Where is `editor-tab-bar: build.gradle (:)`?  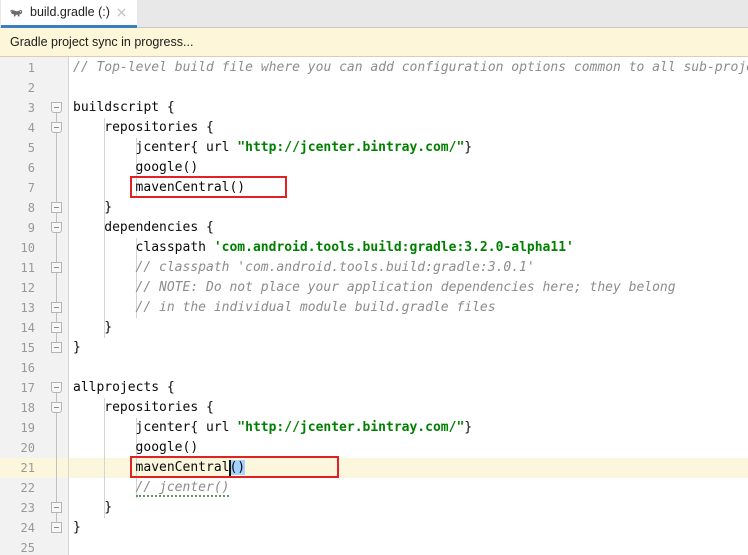
editor-tab-bar: build.gradle (:) is located at coordinates (374, 14).